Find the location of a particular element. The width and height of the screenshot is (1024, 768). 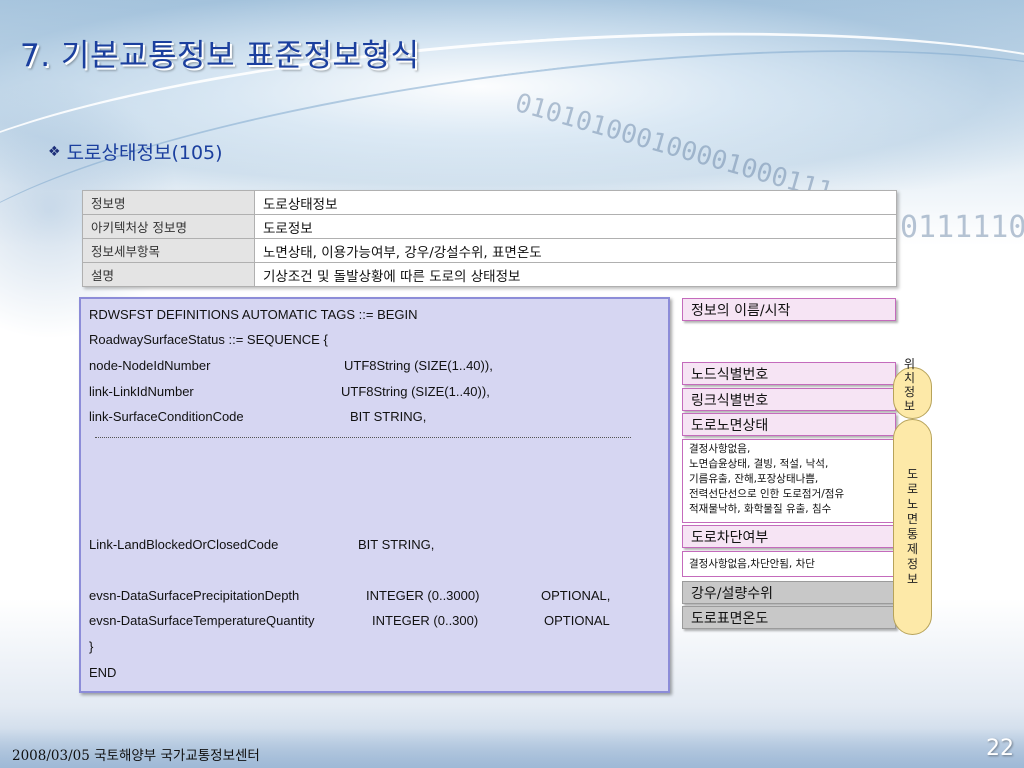

table-value: 도로정보 is located at coordinates (575, 226).